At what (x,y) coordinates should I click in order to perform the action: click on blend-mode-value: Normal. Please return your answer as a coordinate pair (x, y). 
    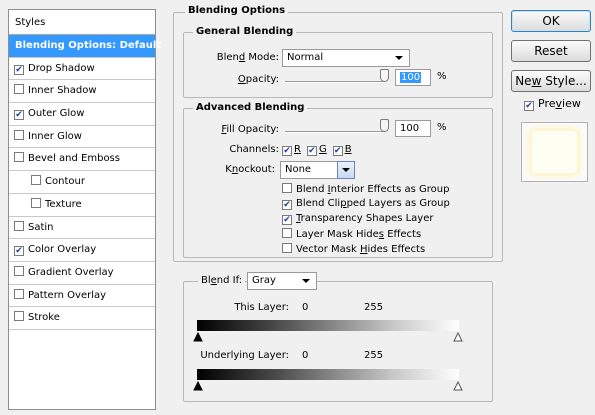
    Looking at the image, I should click on (305, 57).